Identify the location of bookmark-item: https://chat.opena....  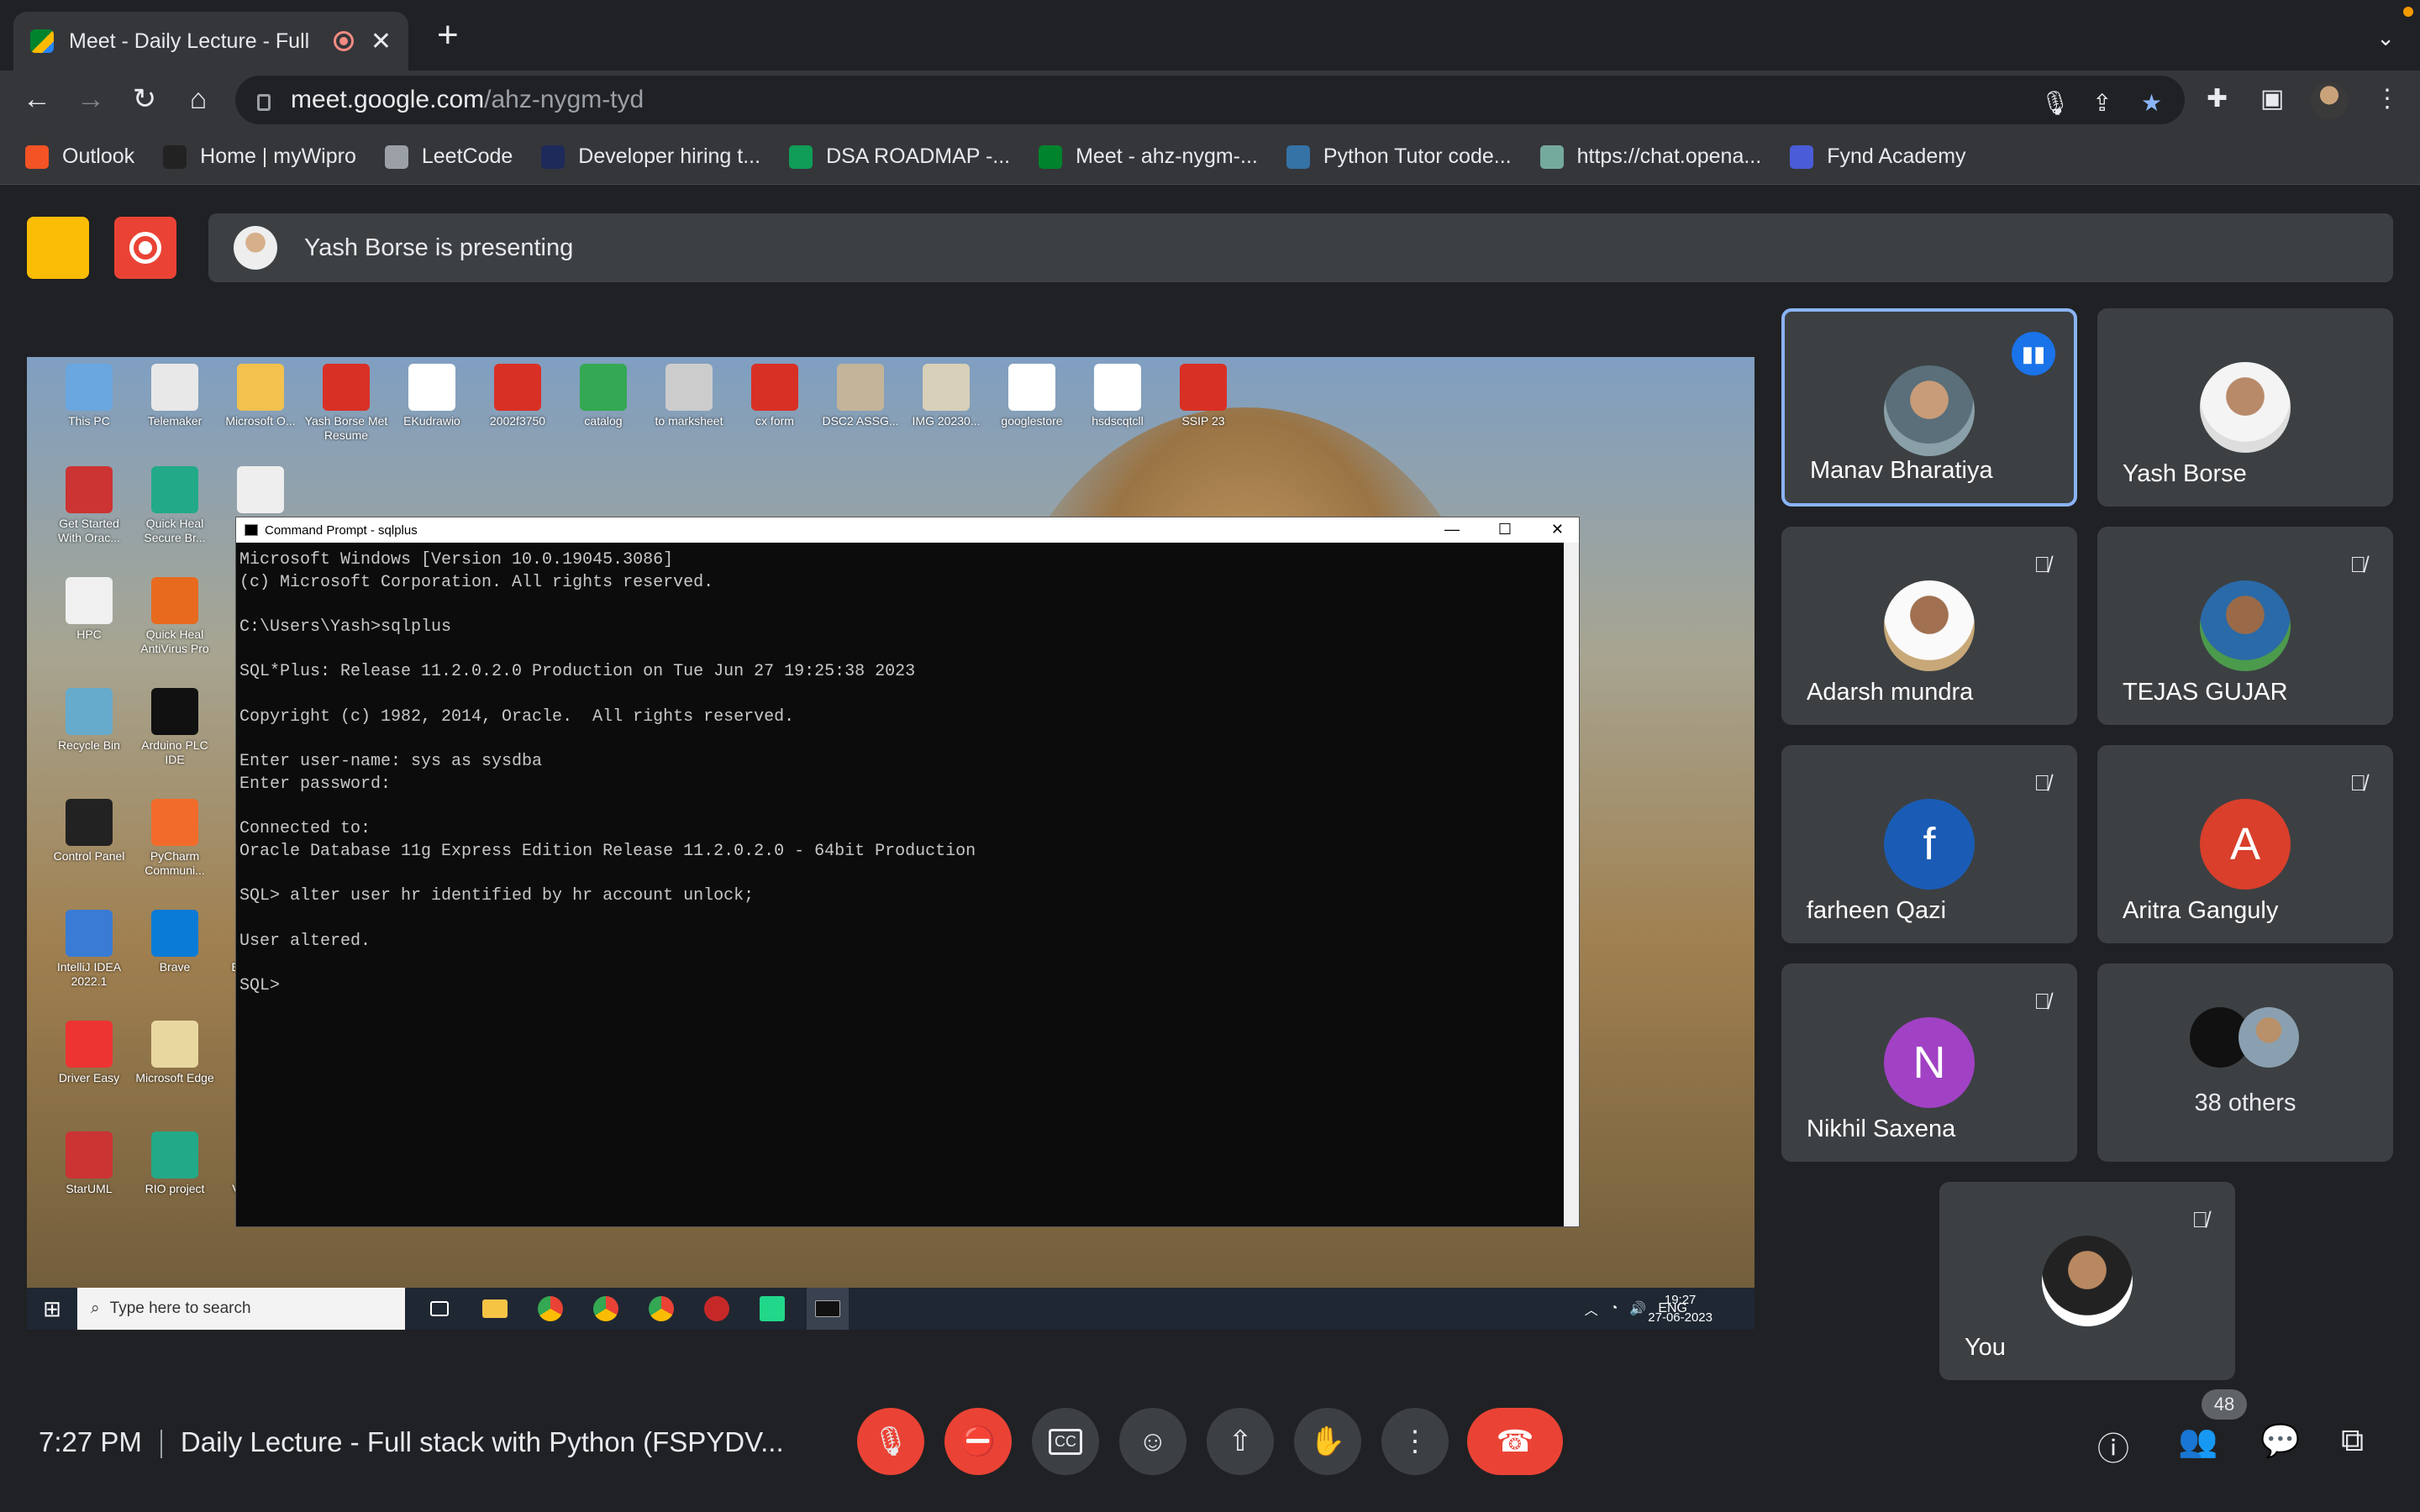
(1650, 156).